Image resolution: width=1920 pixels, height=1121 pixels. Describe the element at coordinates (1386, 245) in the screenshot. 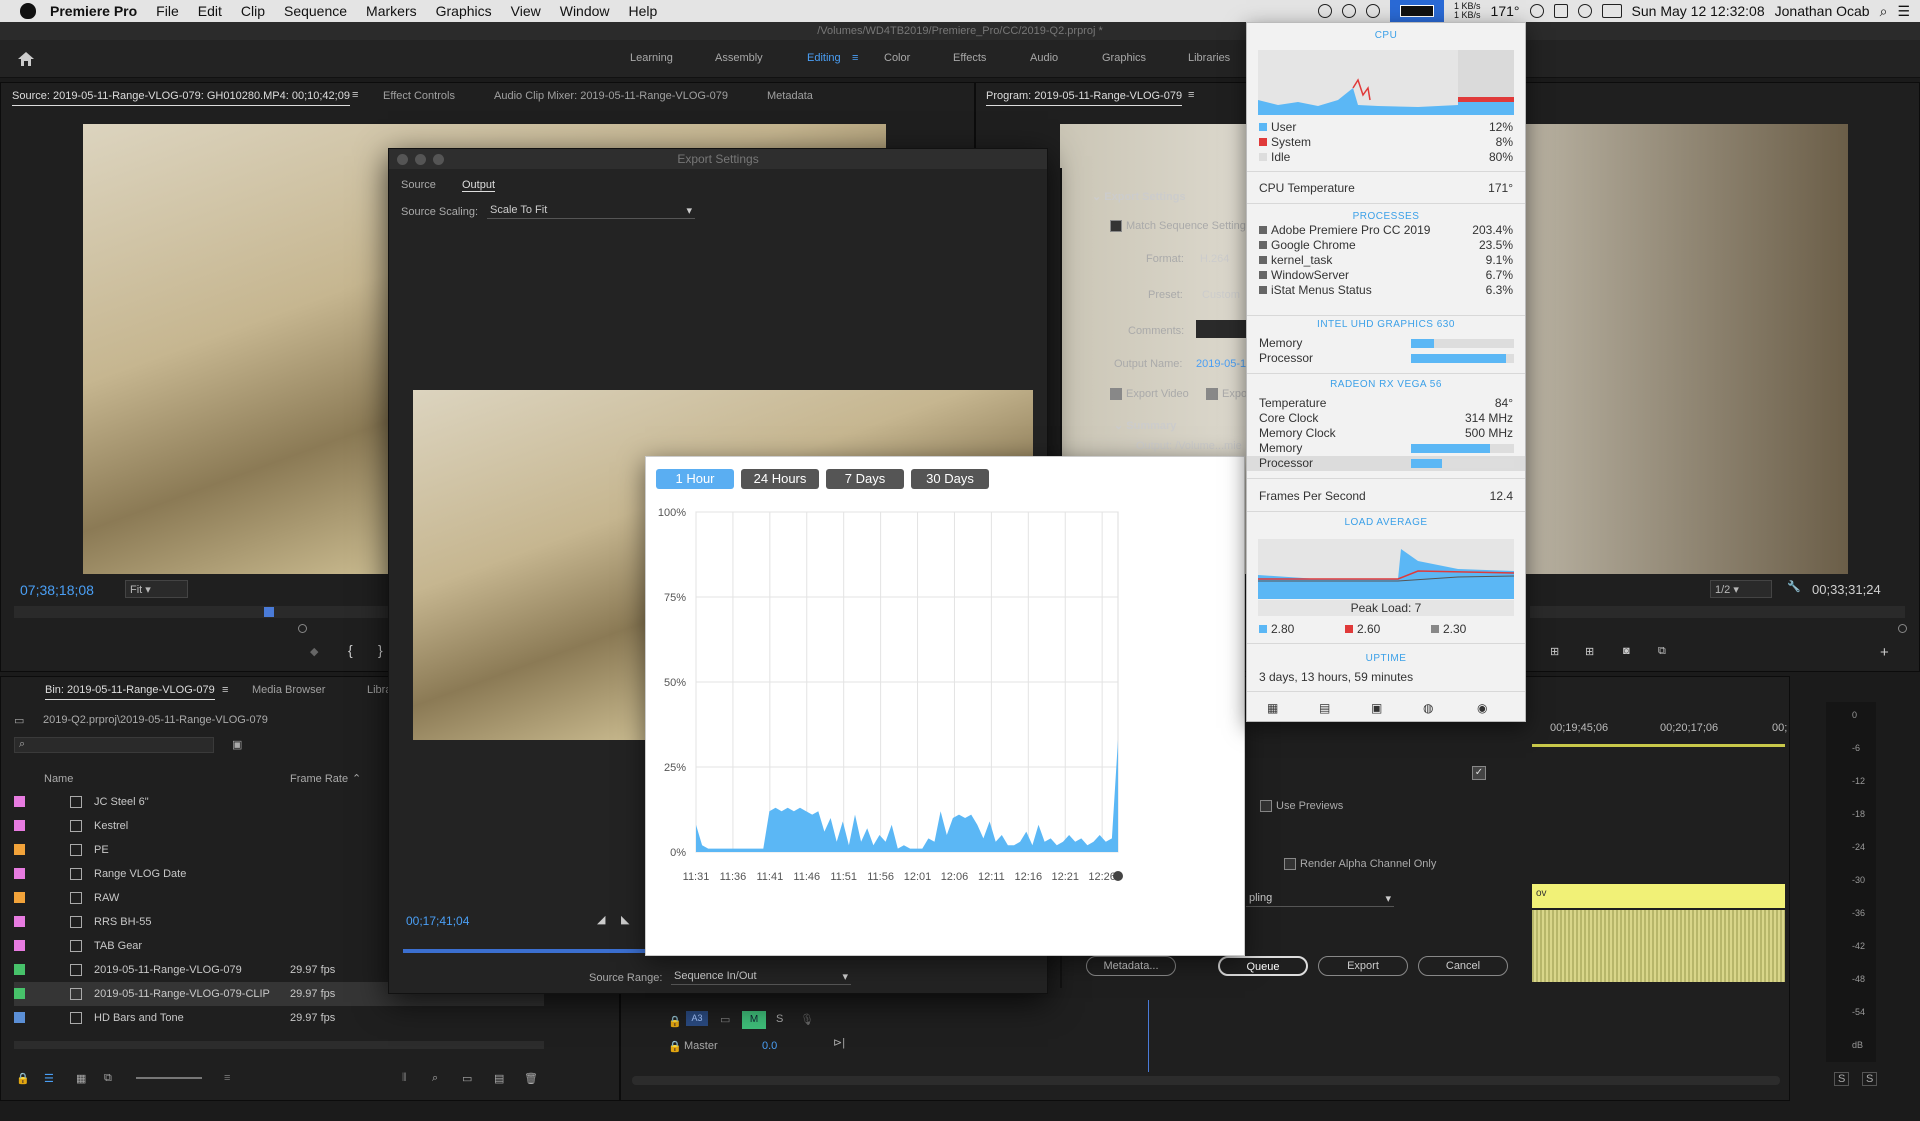

I see `process-row: Google Chrome 23.5%` at that location.